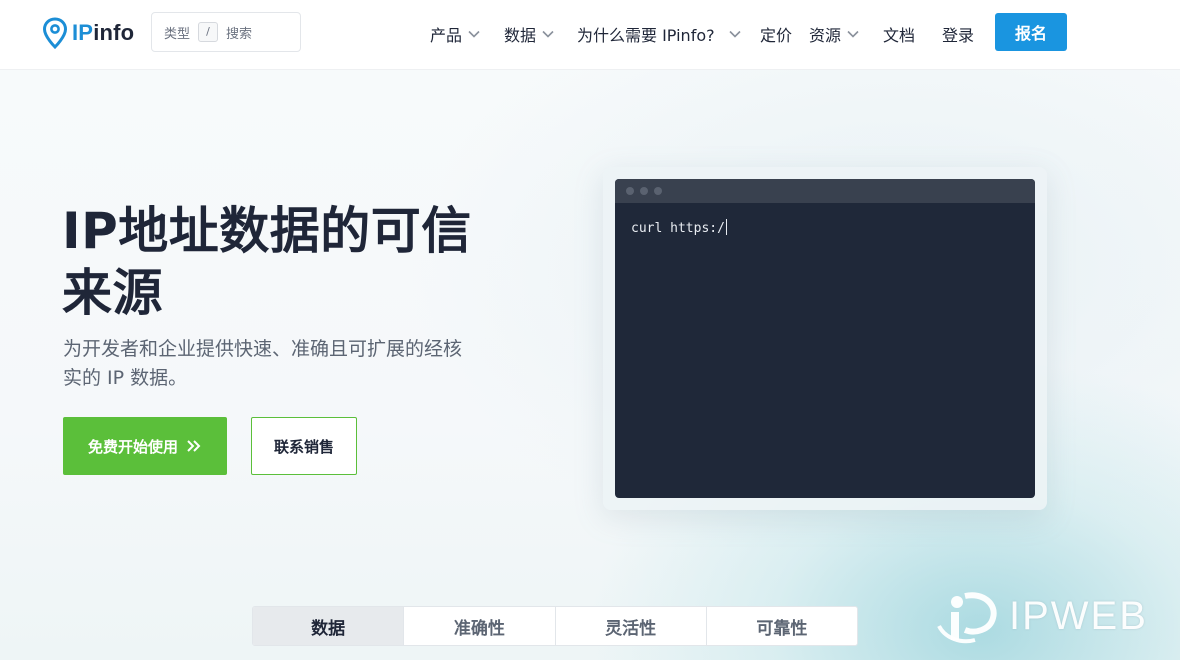  Describe the element at coordinates (782, 626) in the screenshot. I see `tab-reliability: 可靠性` at that location.